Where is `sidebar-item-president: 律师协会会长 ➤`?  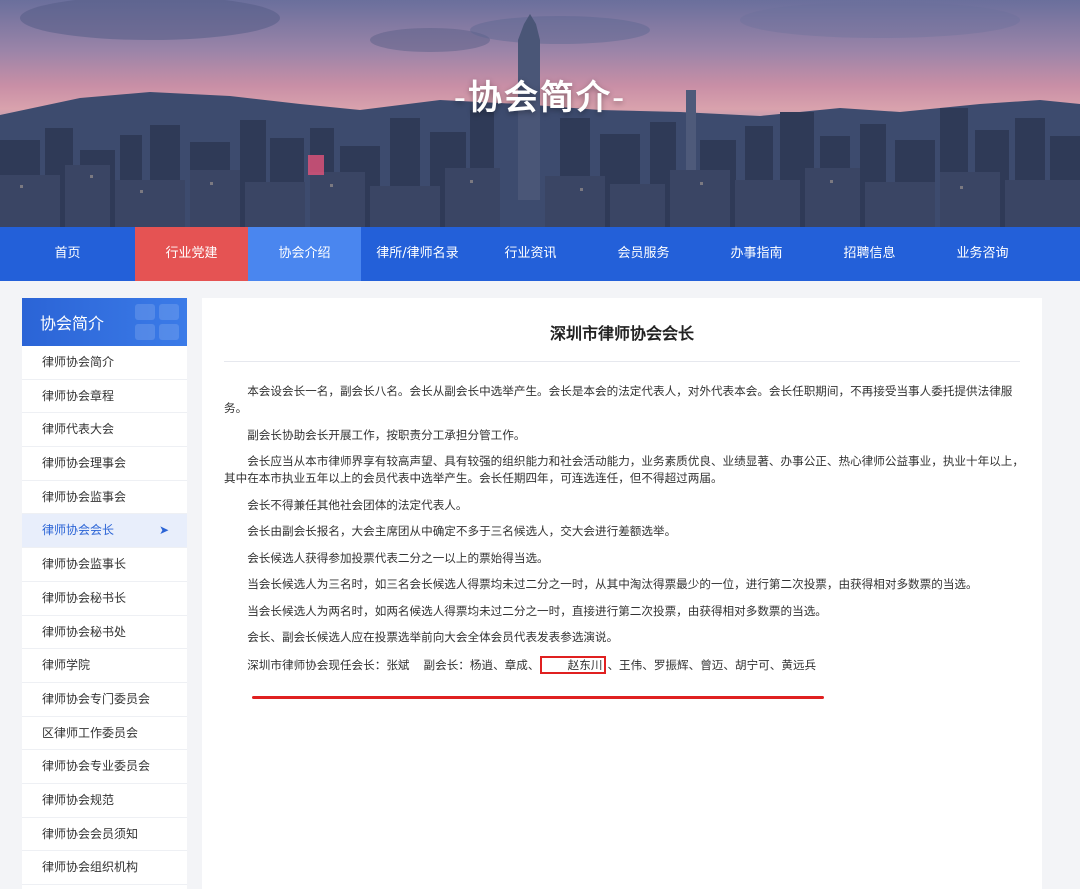 sidebar-item-president: 律师协会会长 ➤ is located at coordinates (104, 531).